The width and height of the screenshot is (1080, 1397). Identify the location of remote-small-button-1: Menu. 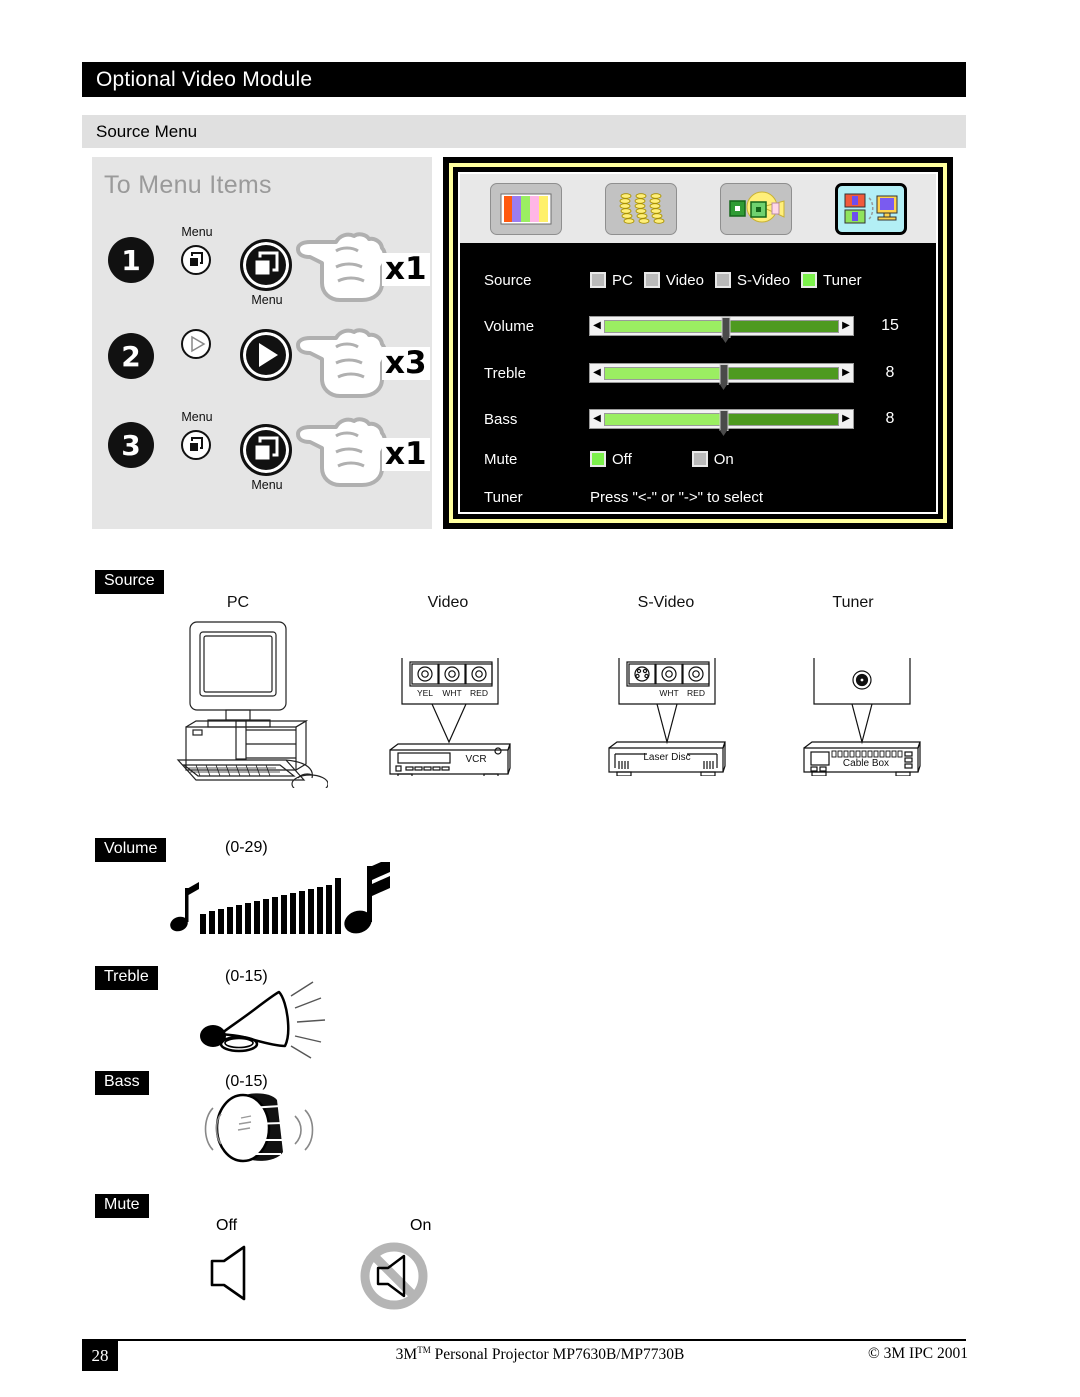
(197, 265).